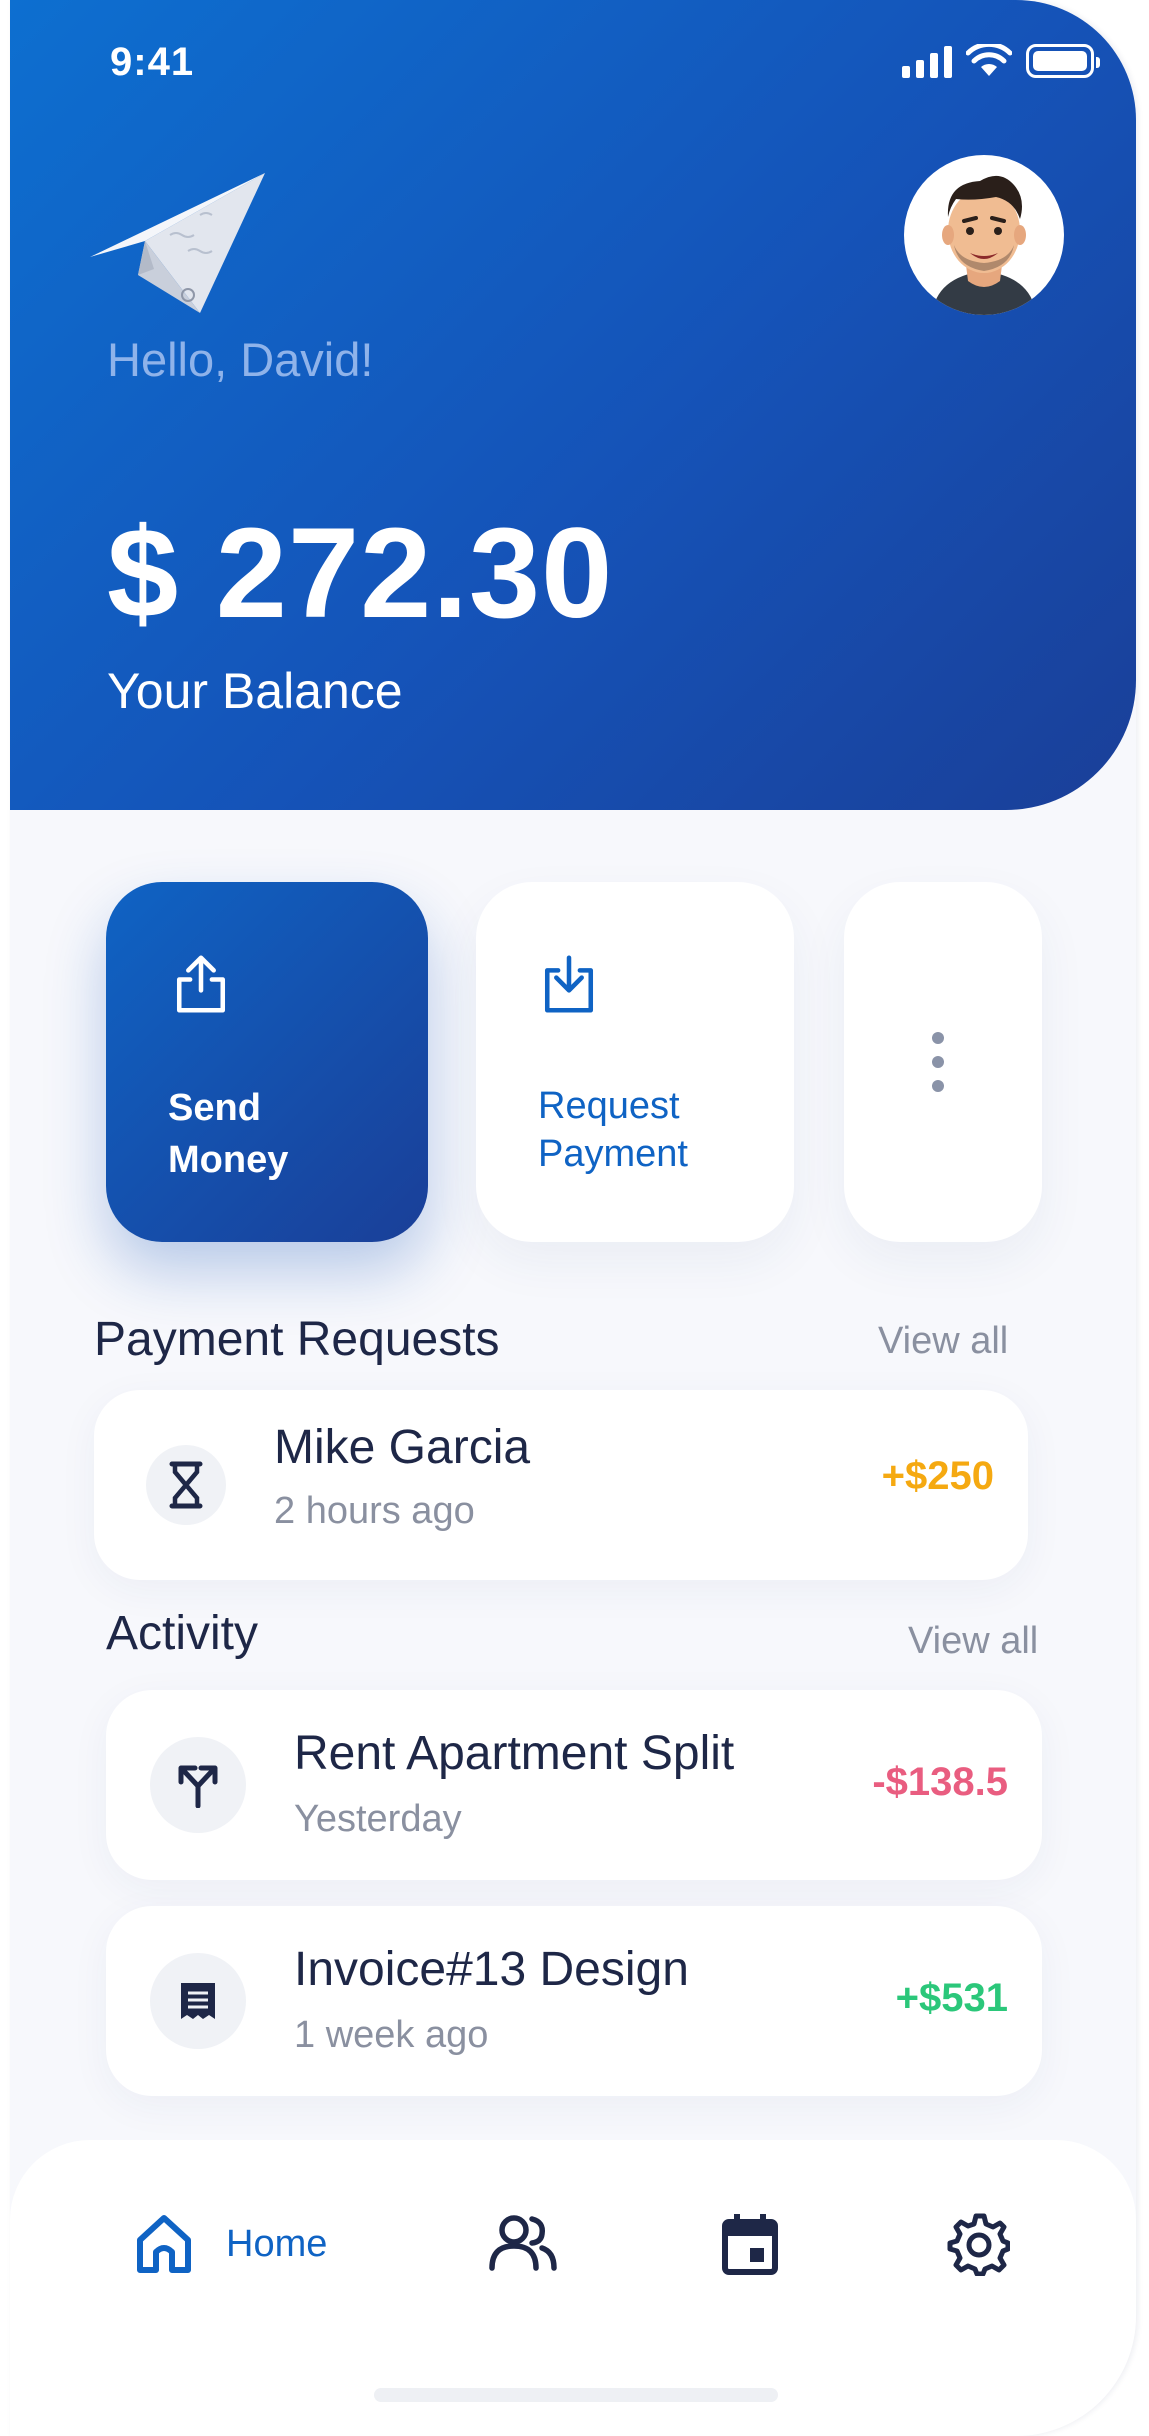 Image resolution: width=1149 pixels, height=2436 pixels. Describe the element at coordinates (938, 1062) in the screenshot. I see `more-dots-icon` at that location.